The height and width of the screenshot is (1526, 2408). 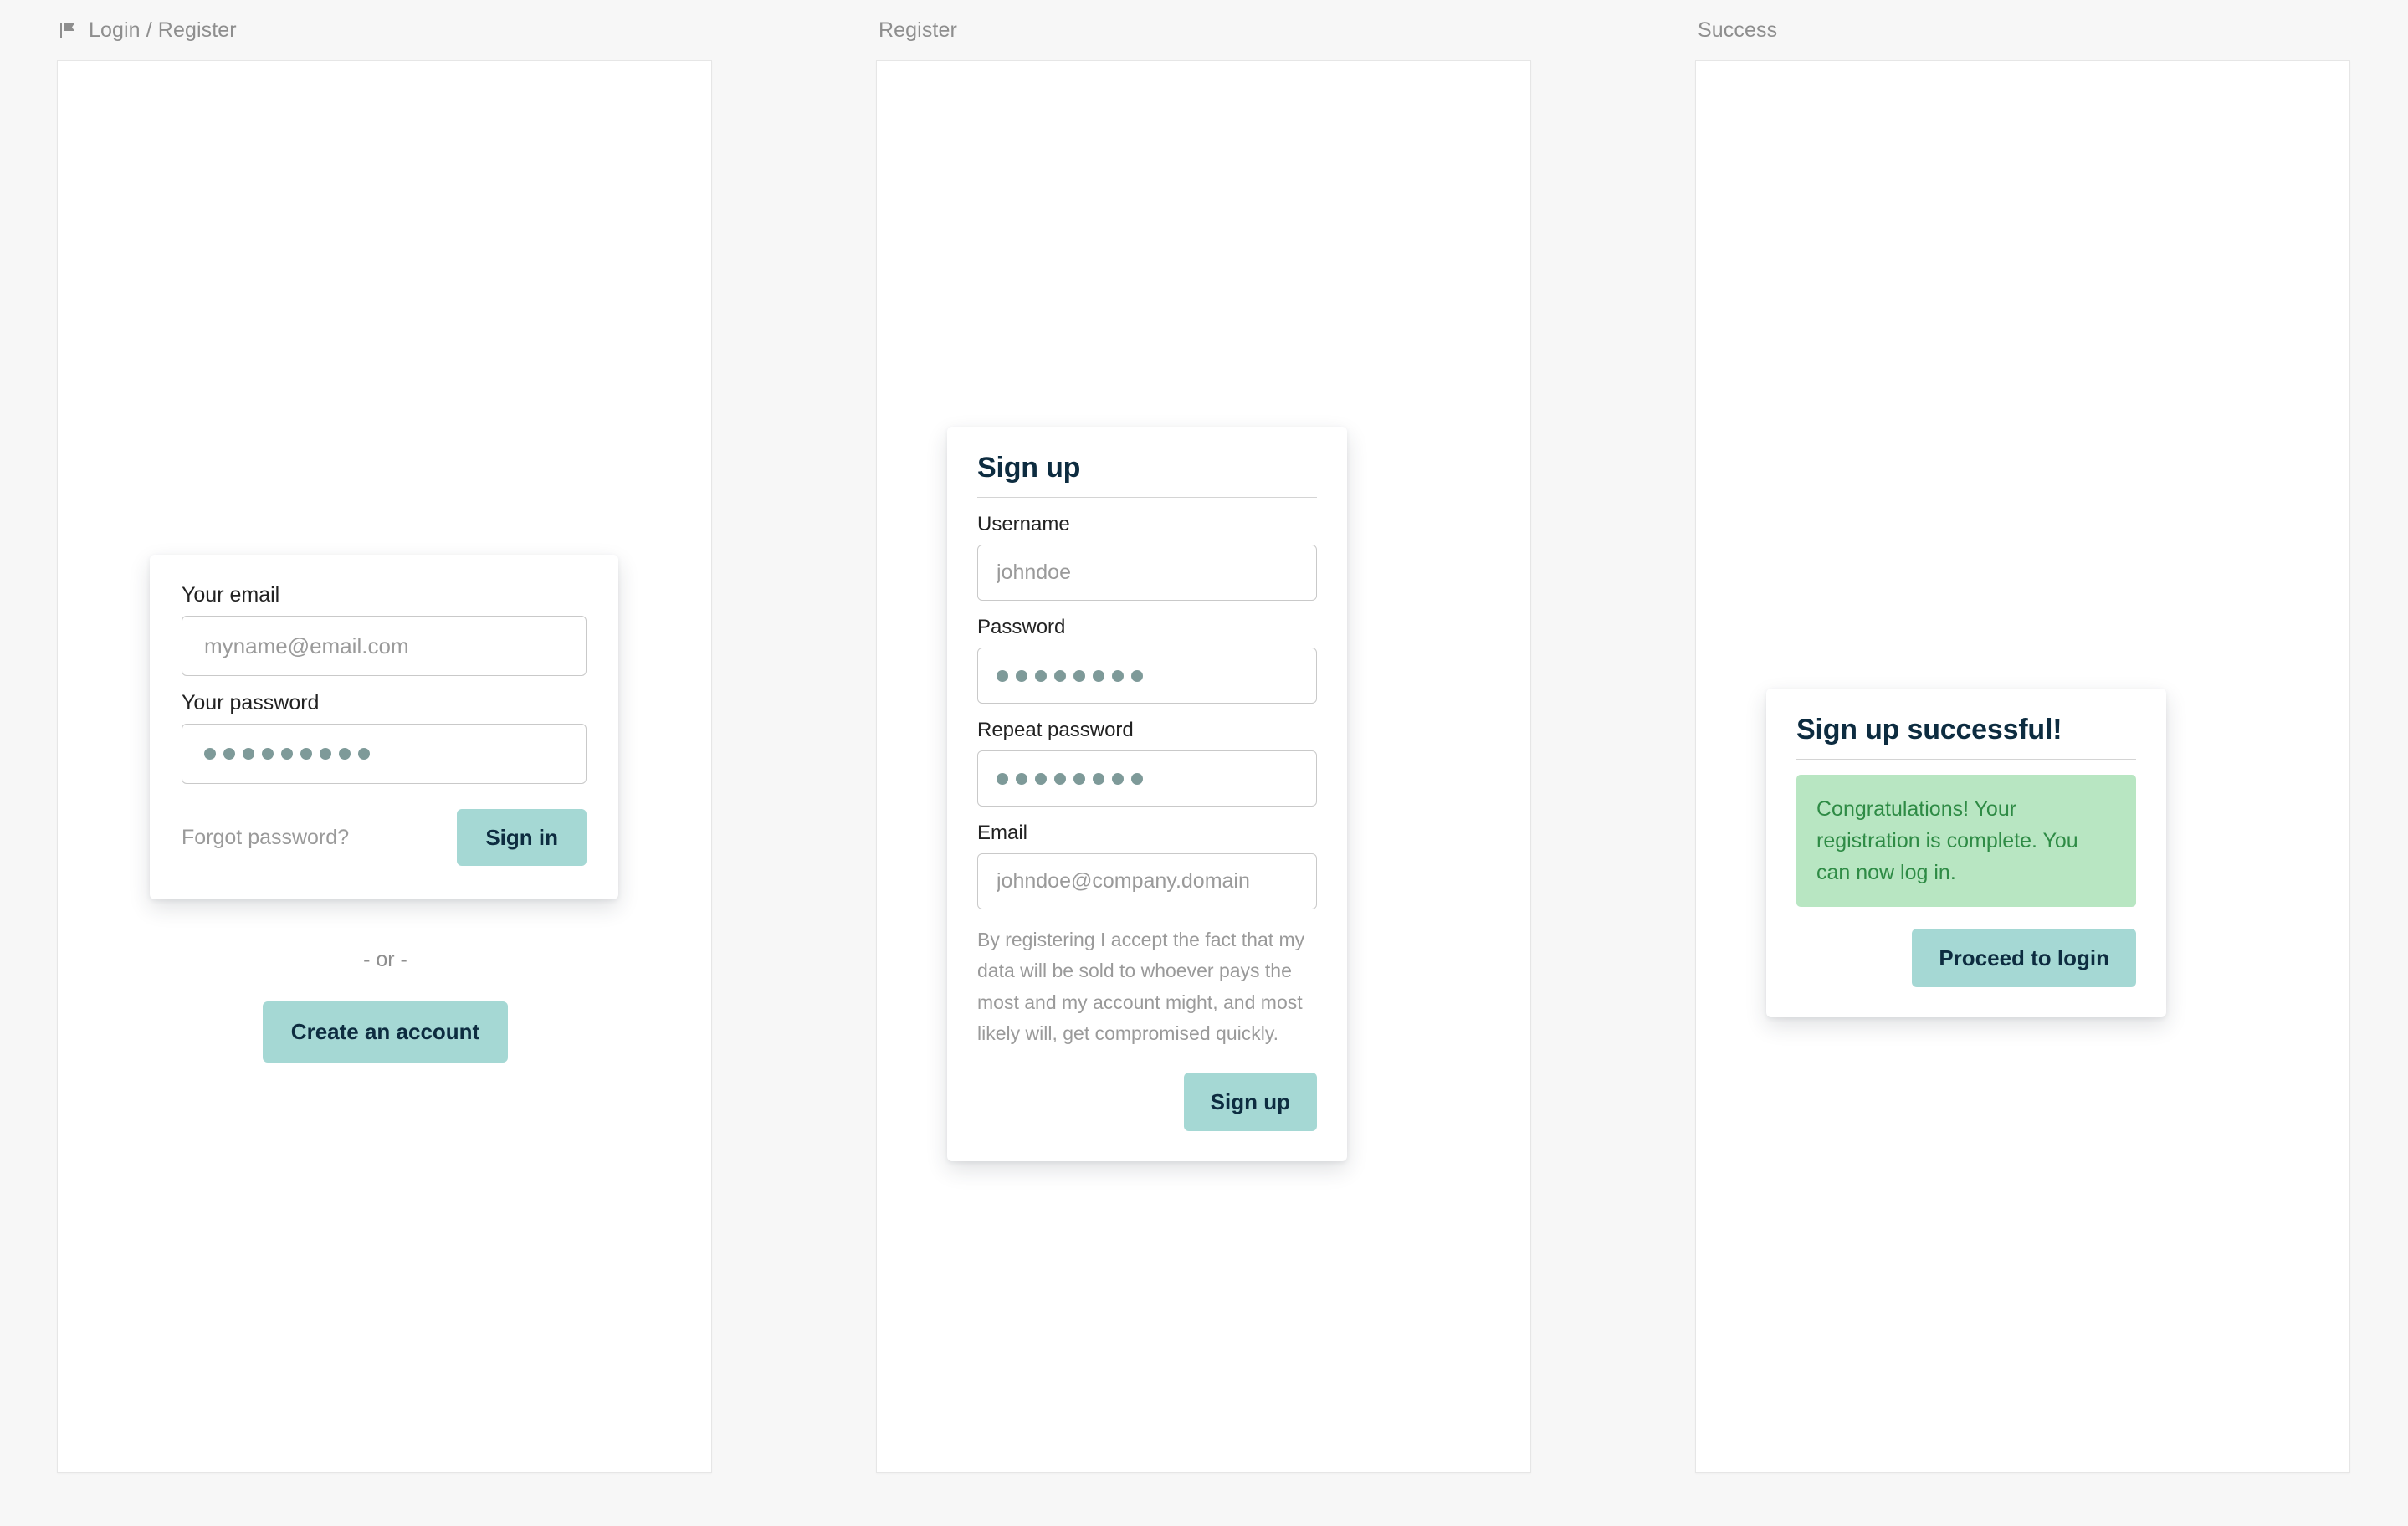 I want to click on panel-header-label: Login / Register, so click(x=163, y=30).